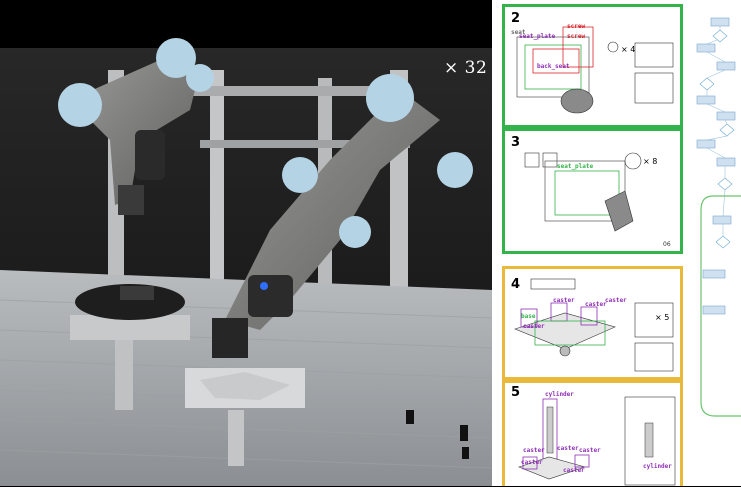 Image resolution: width=741 pixels, height=487 pixels. I want to click on step-5-diagram, so click(597, 441).